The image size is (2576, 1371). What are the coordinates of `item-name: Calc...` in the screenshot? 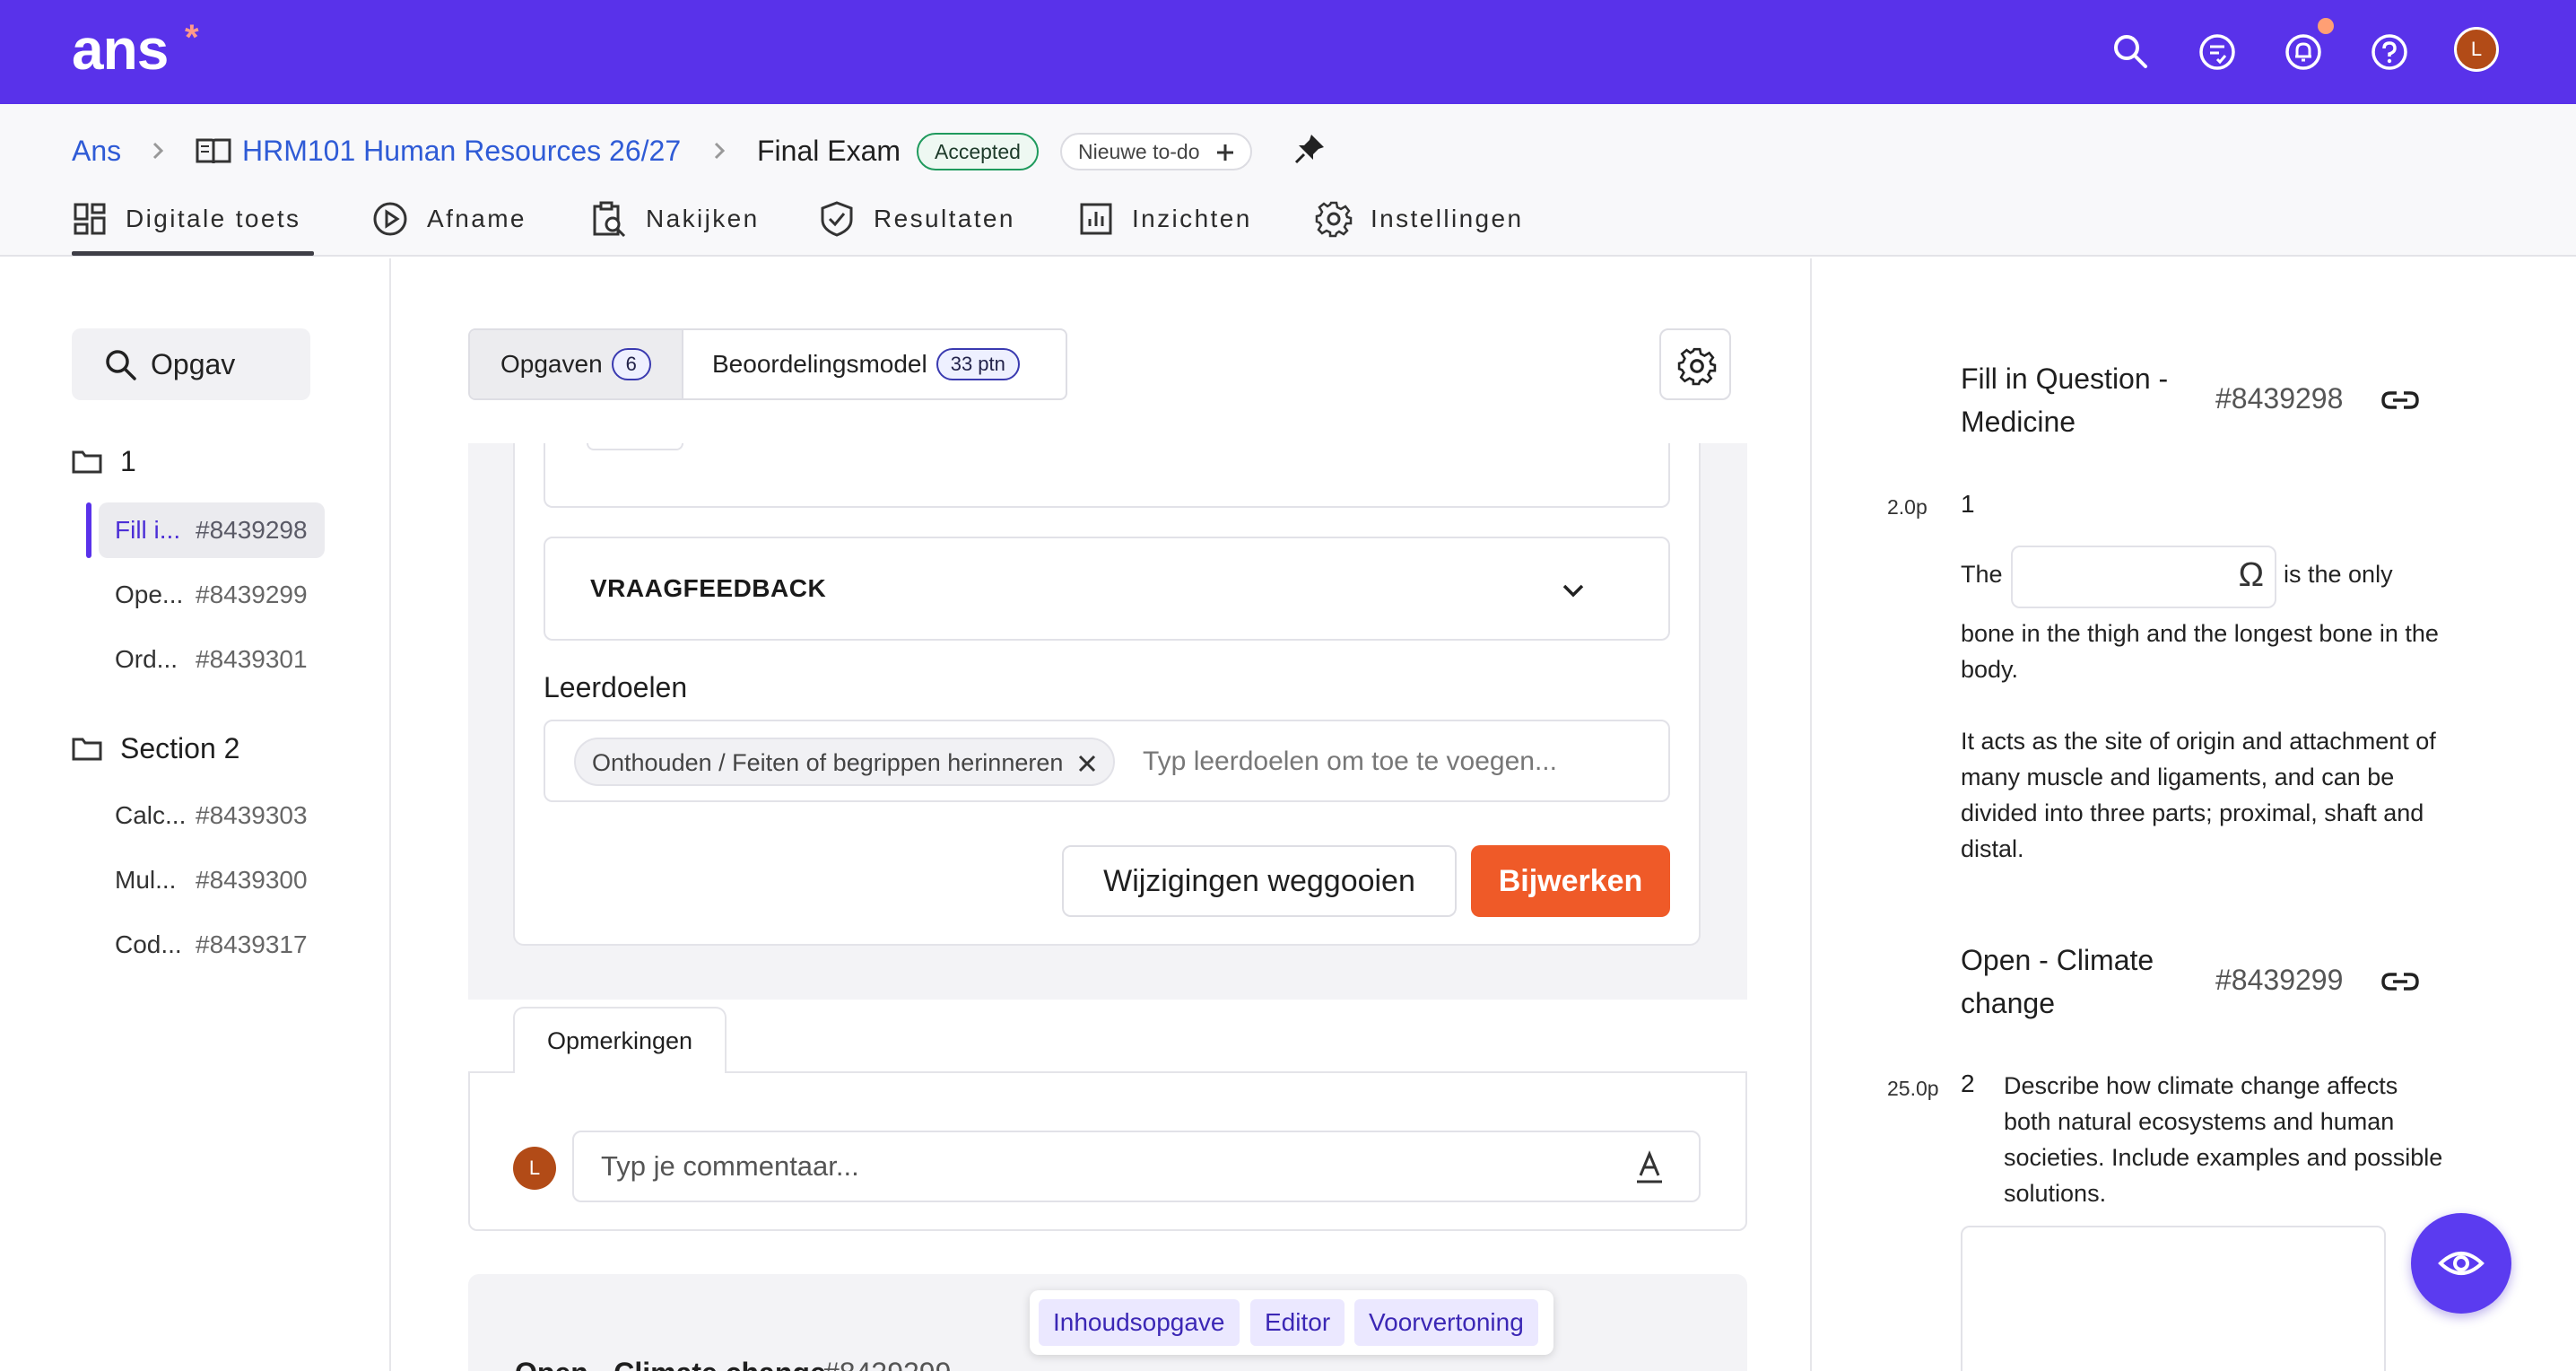 It's located at (151, 815).